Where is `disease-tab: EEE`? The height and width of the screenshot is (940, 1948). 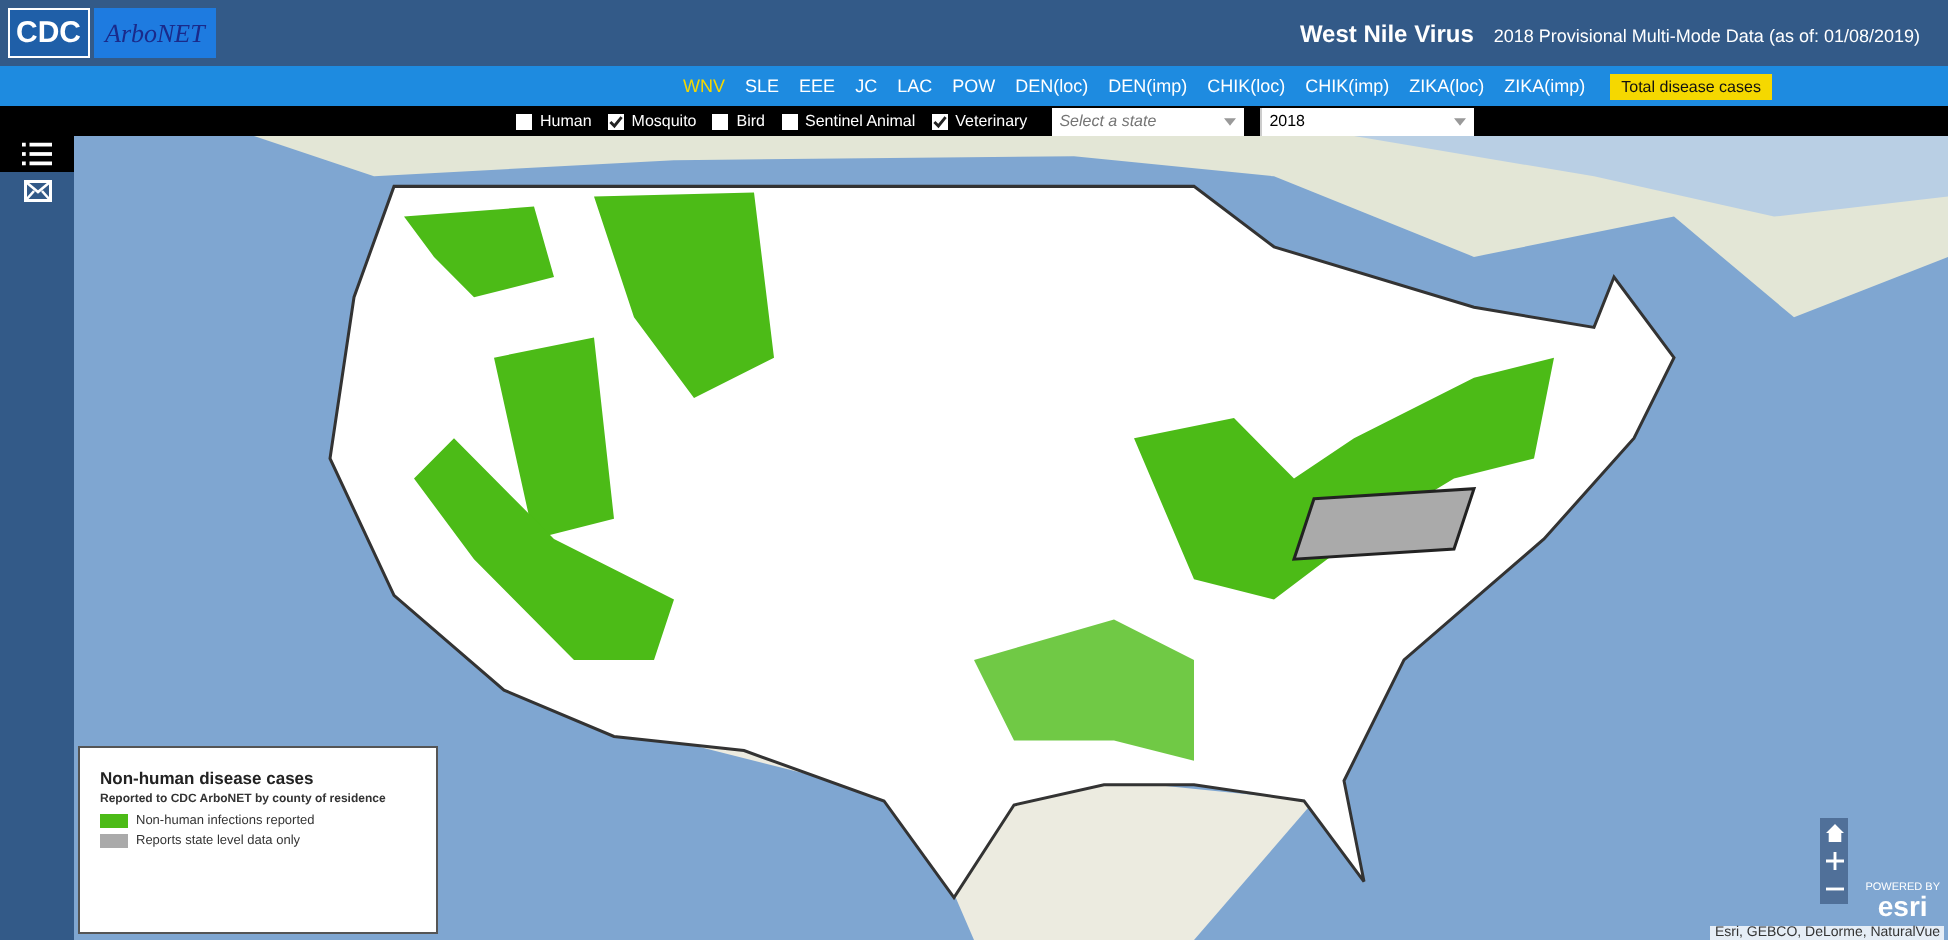 disease-tab: EEE is located at coordinates (817, 86).